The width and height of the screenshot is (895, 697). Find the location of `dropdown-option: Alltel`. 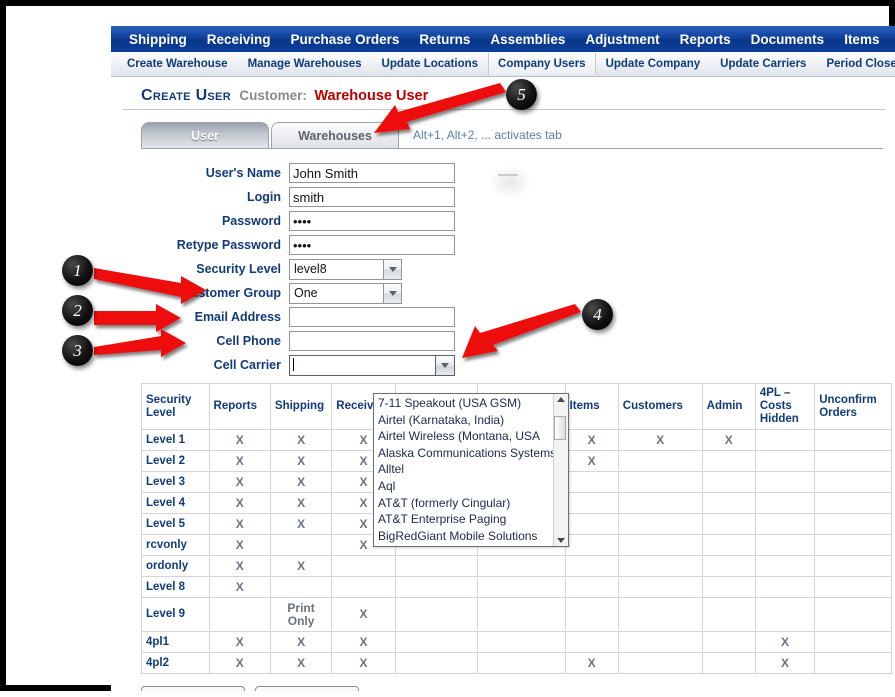

dropdown-option: Alltel is located at coordinates (463, 469).